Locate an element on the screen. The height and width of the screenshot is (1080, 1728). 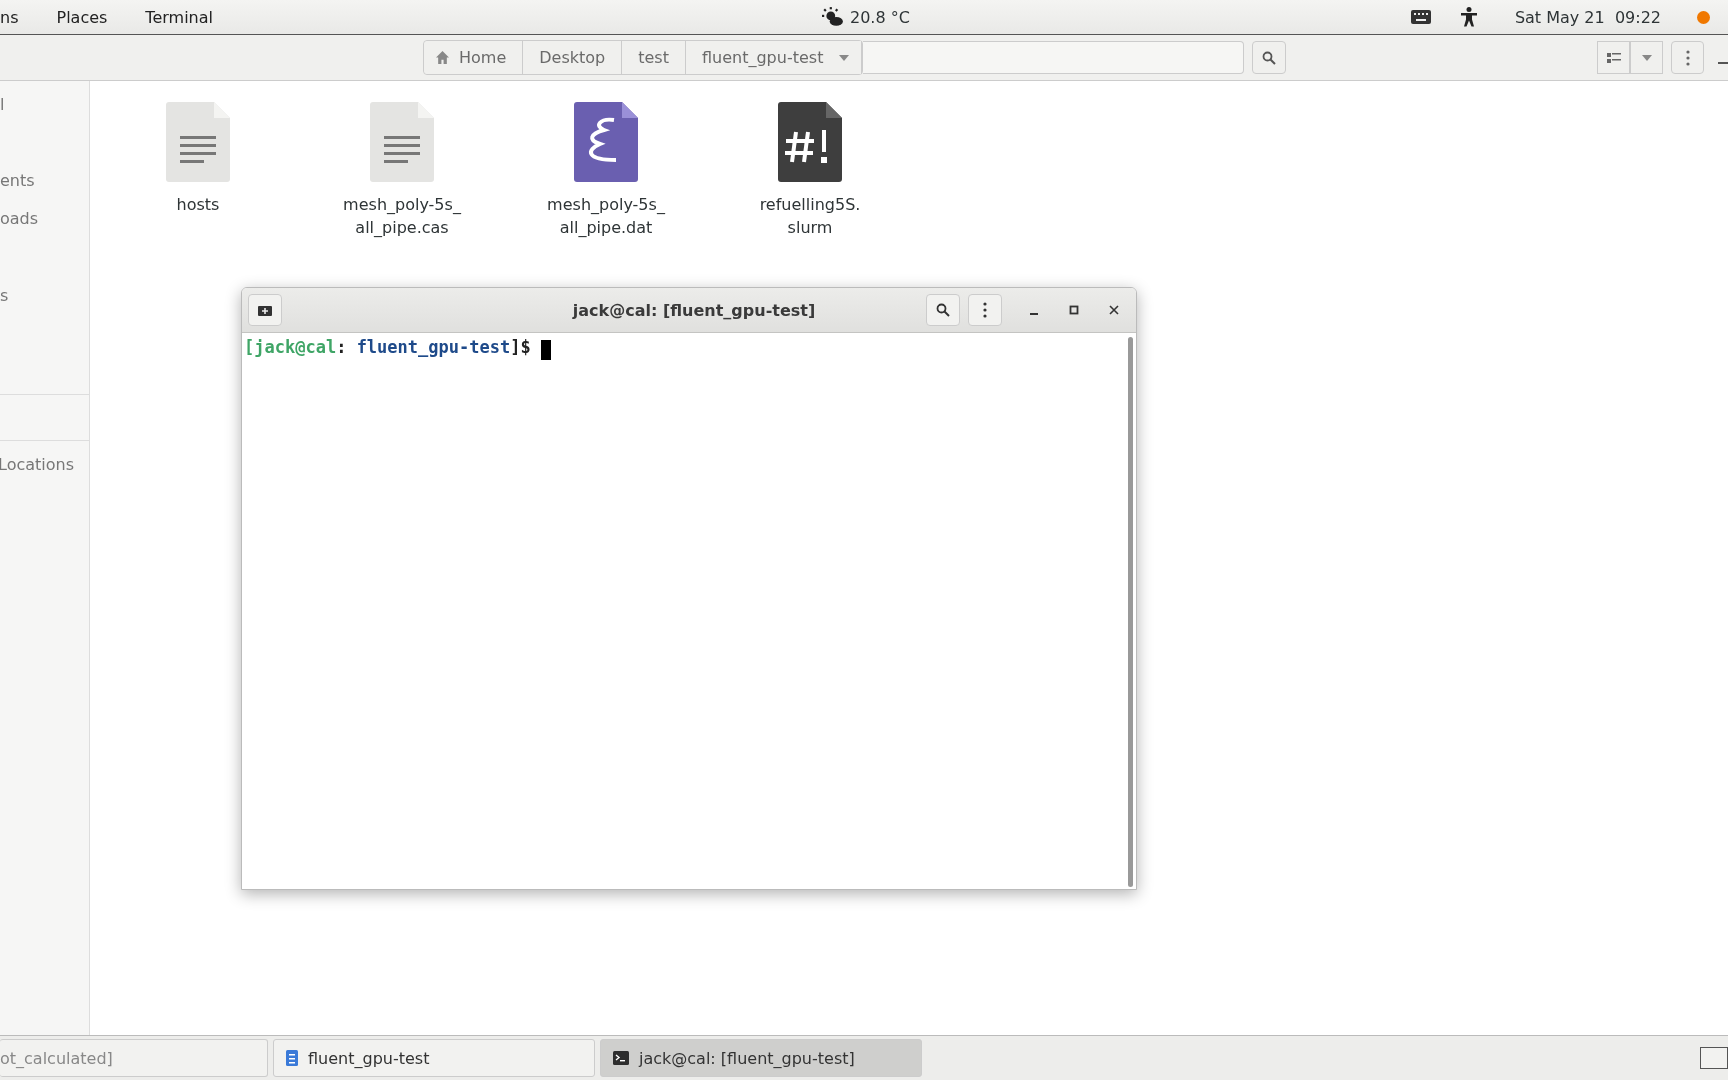
minimize-icon is located at coordinates (1034, 314).